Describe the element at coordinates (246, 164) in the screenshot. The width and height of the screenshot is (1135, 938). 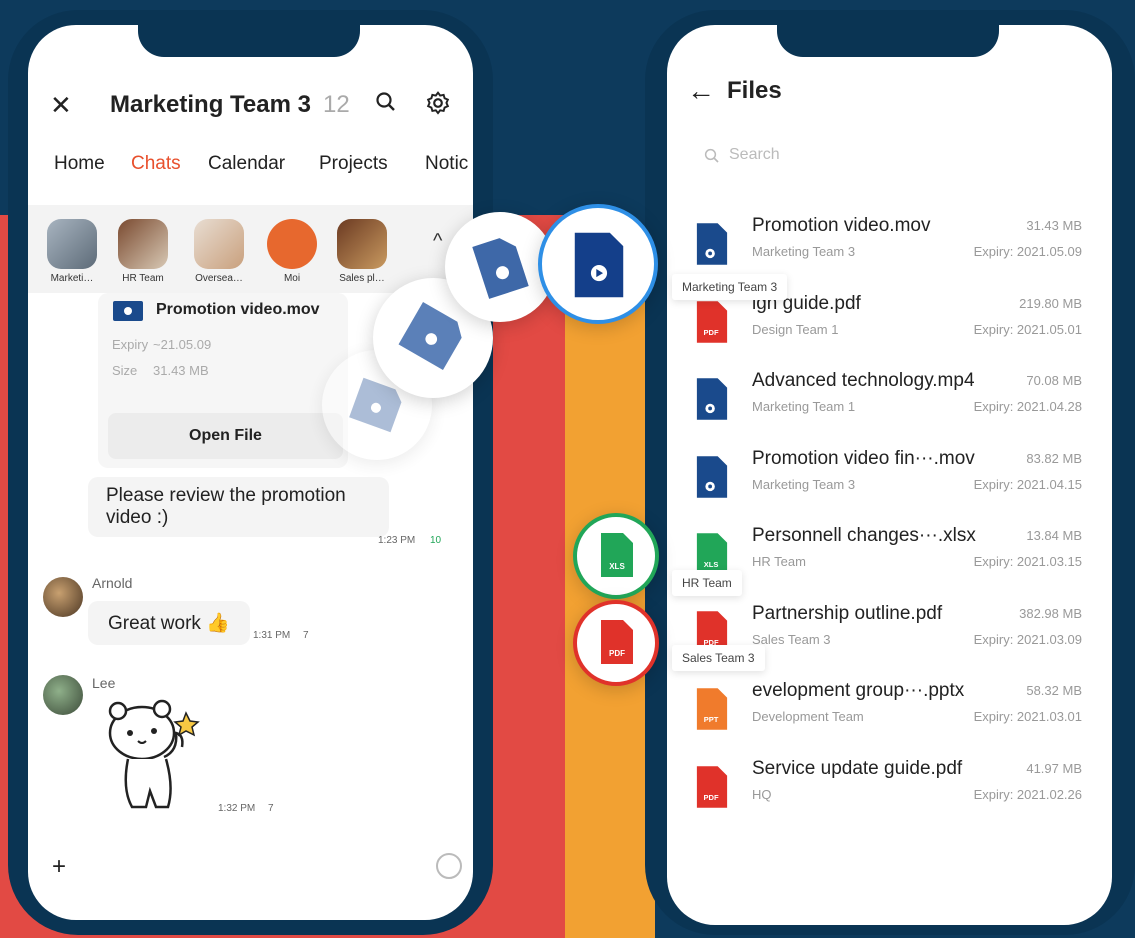
I see `tab-calendar: Calendar` at that location.